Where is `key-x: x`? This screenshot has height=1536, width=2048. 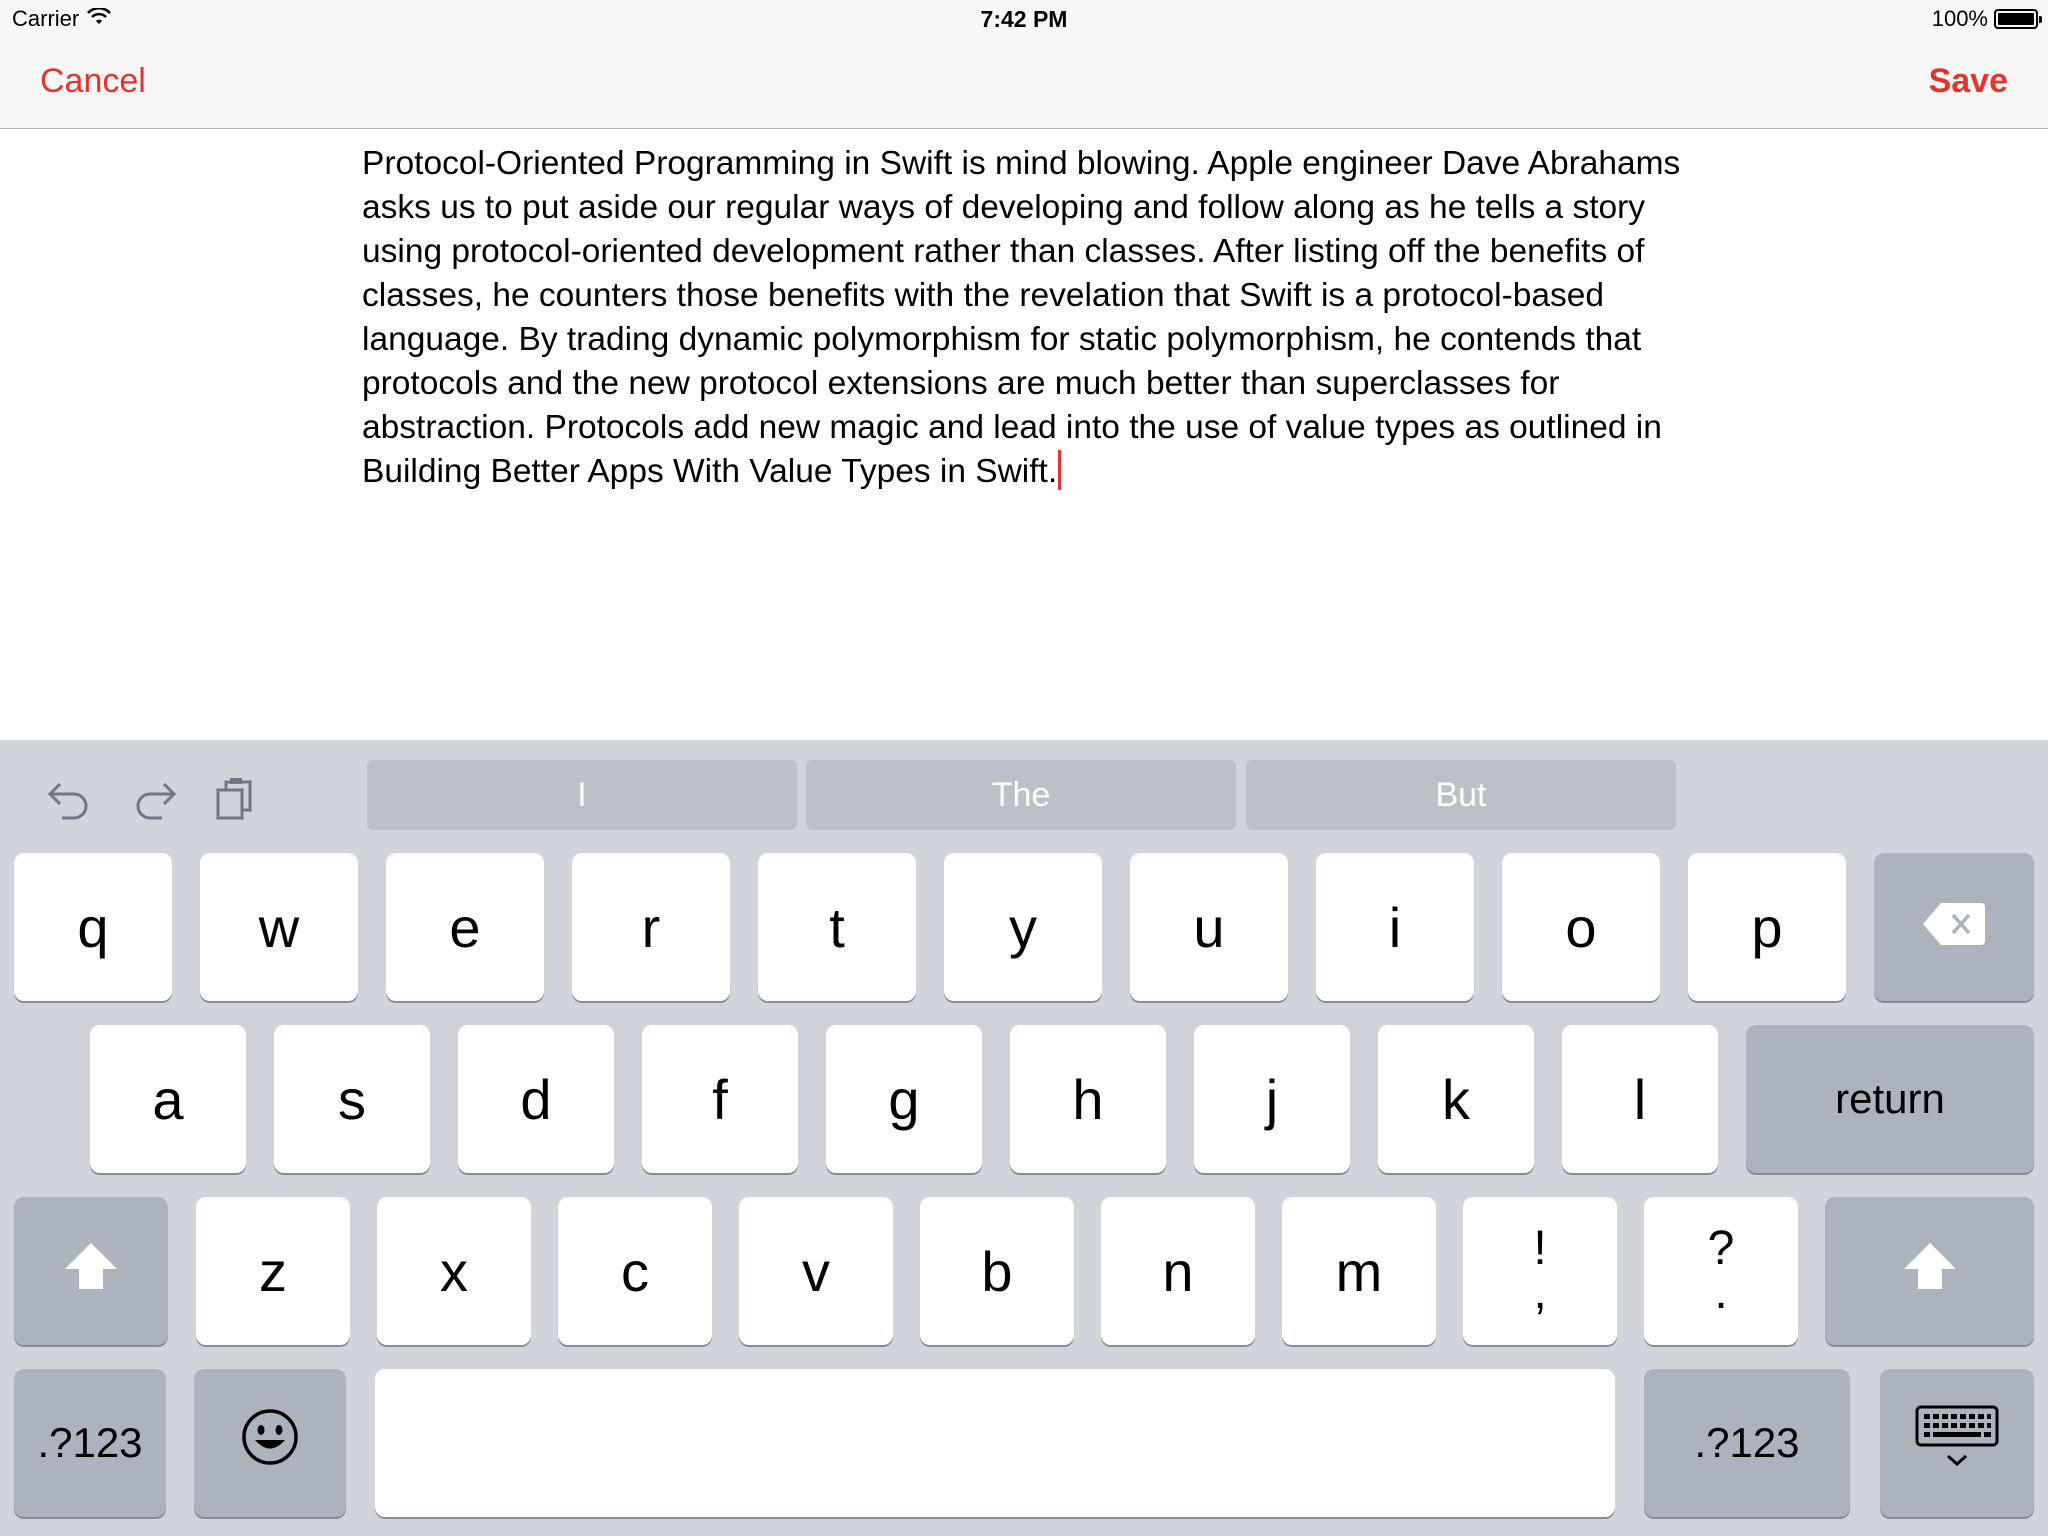
key-x: x is located at coordinates (454, 1271).